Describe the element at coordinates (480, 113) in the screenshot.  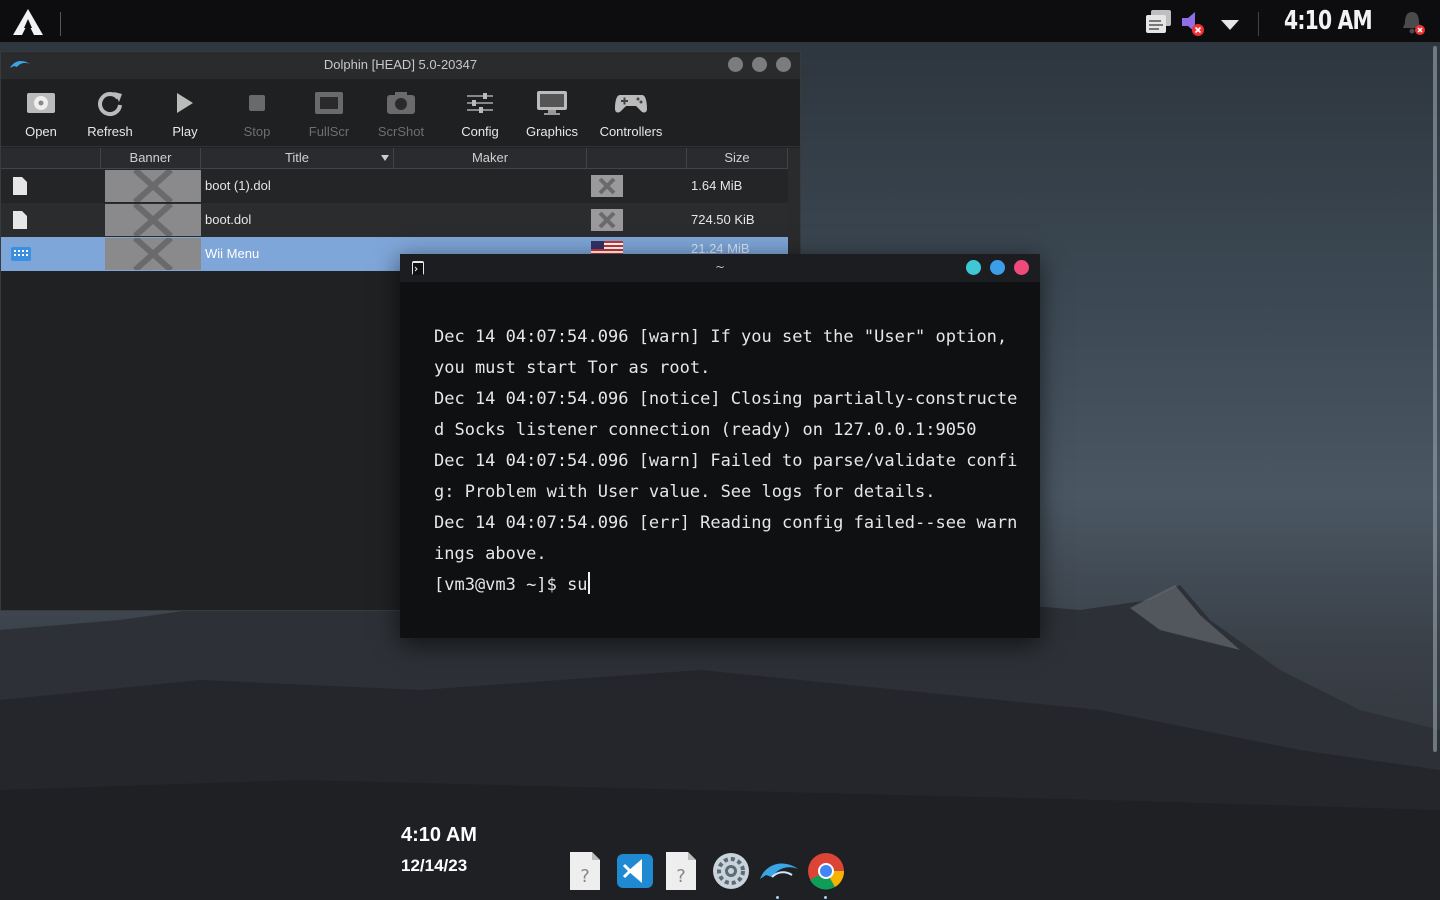
I see `config-button: Config` at that location.